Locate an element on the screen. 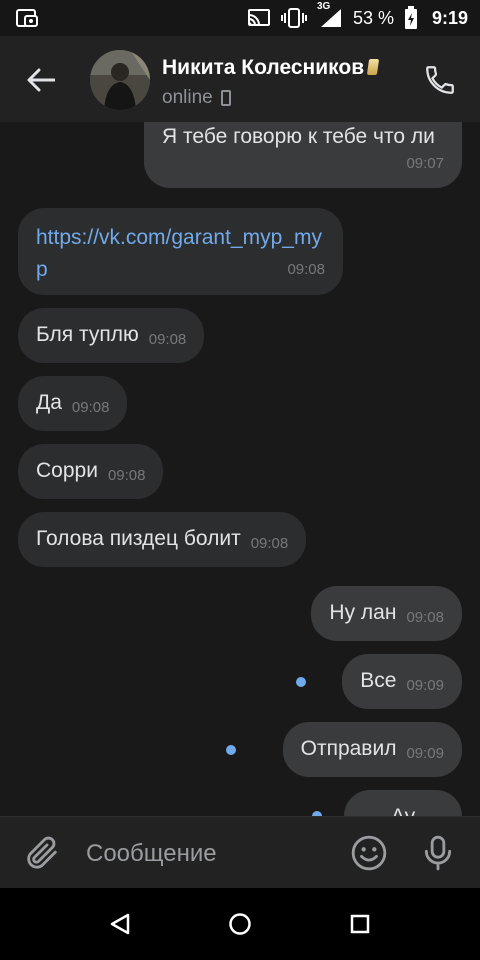 This screenshot has width=480, height=960. message-text: Все is located at coordinates (378, 680).